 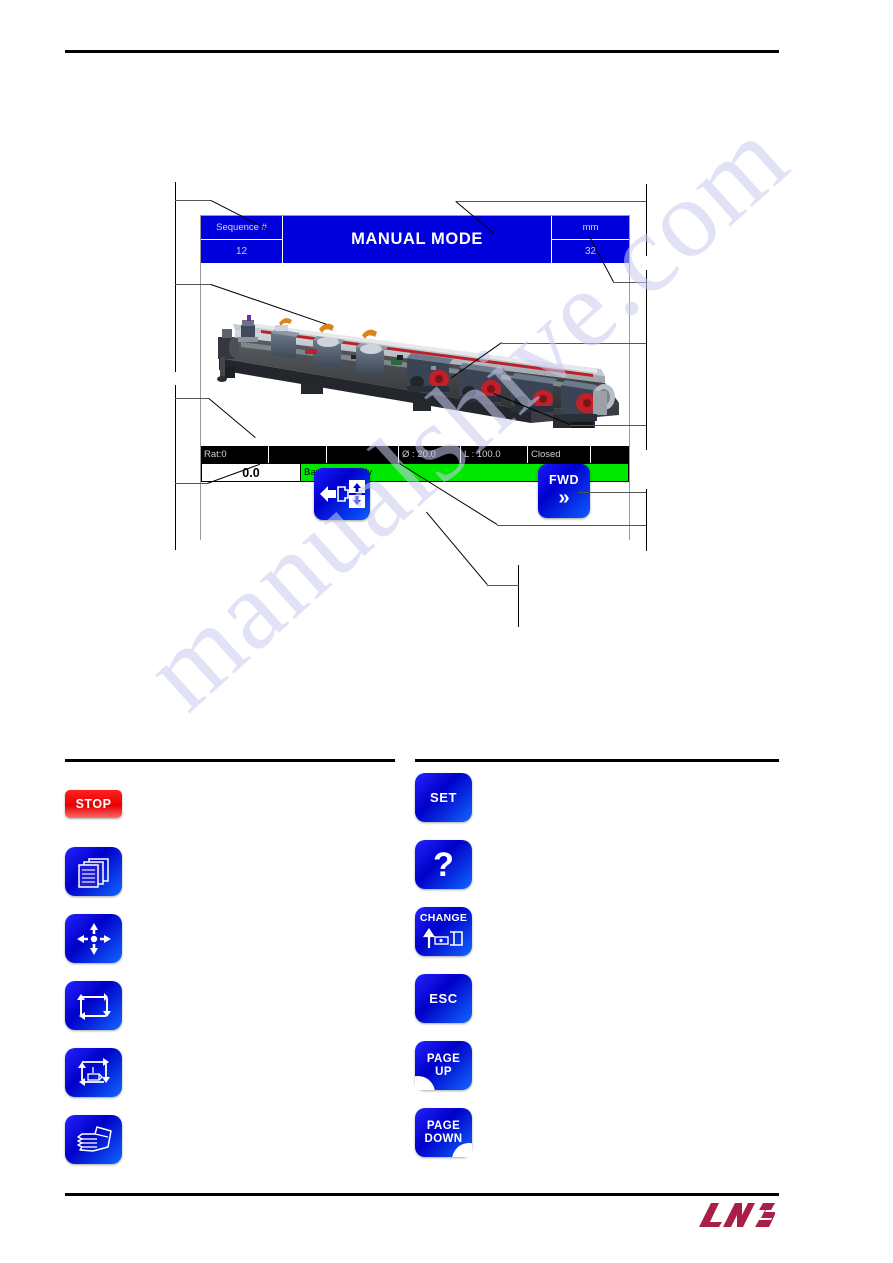 I want to click on page-up-line-2: UP, so click(x=443, y=1071).